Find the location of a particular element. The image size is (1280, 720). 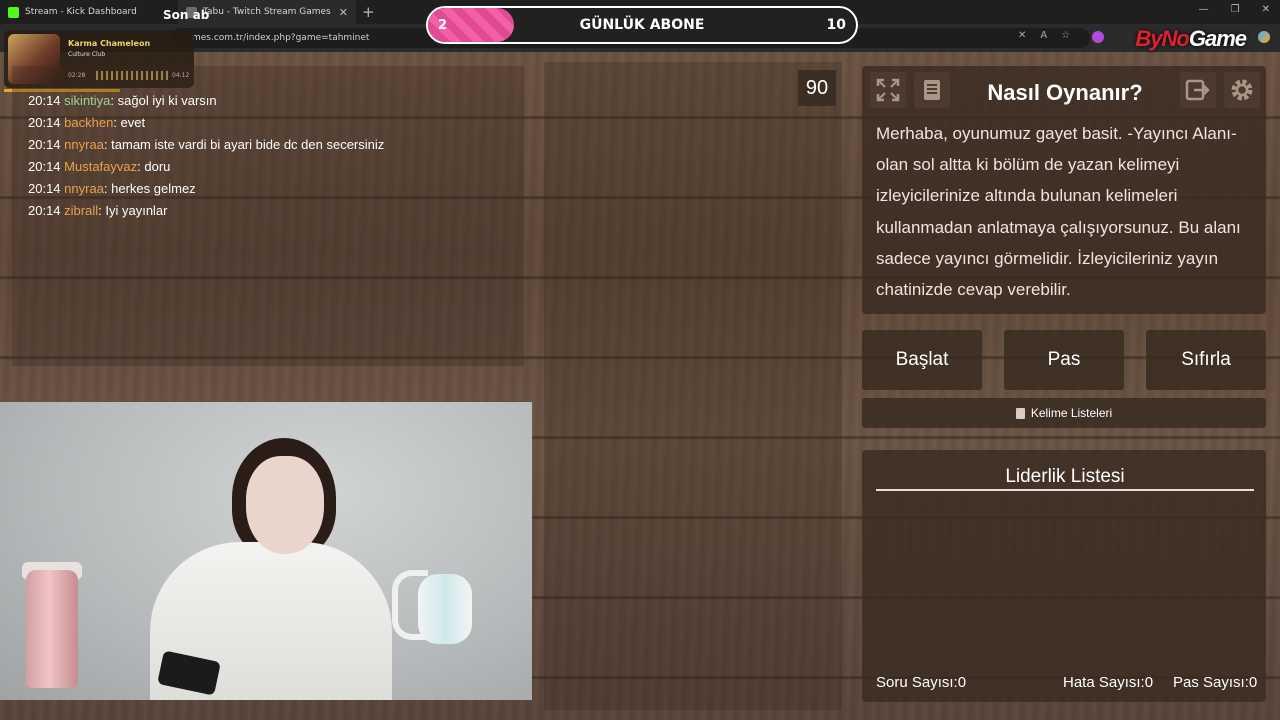

reset-button: Sıfırla is located at coordinates (1206, 360).